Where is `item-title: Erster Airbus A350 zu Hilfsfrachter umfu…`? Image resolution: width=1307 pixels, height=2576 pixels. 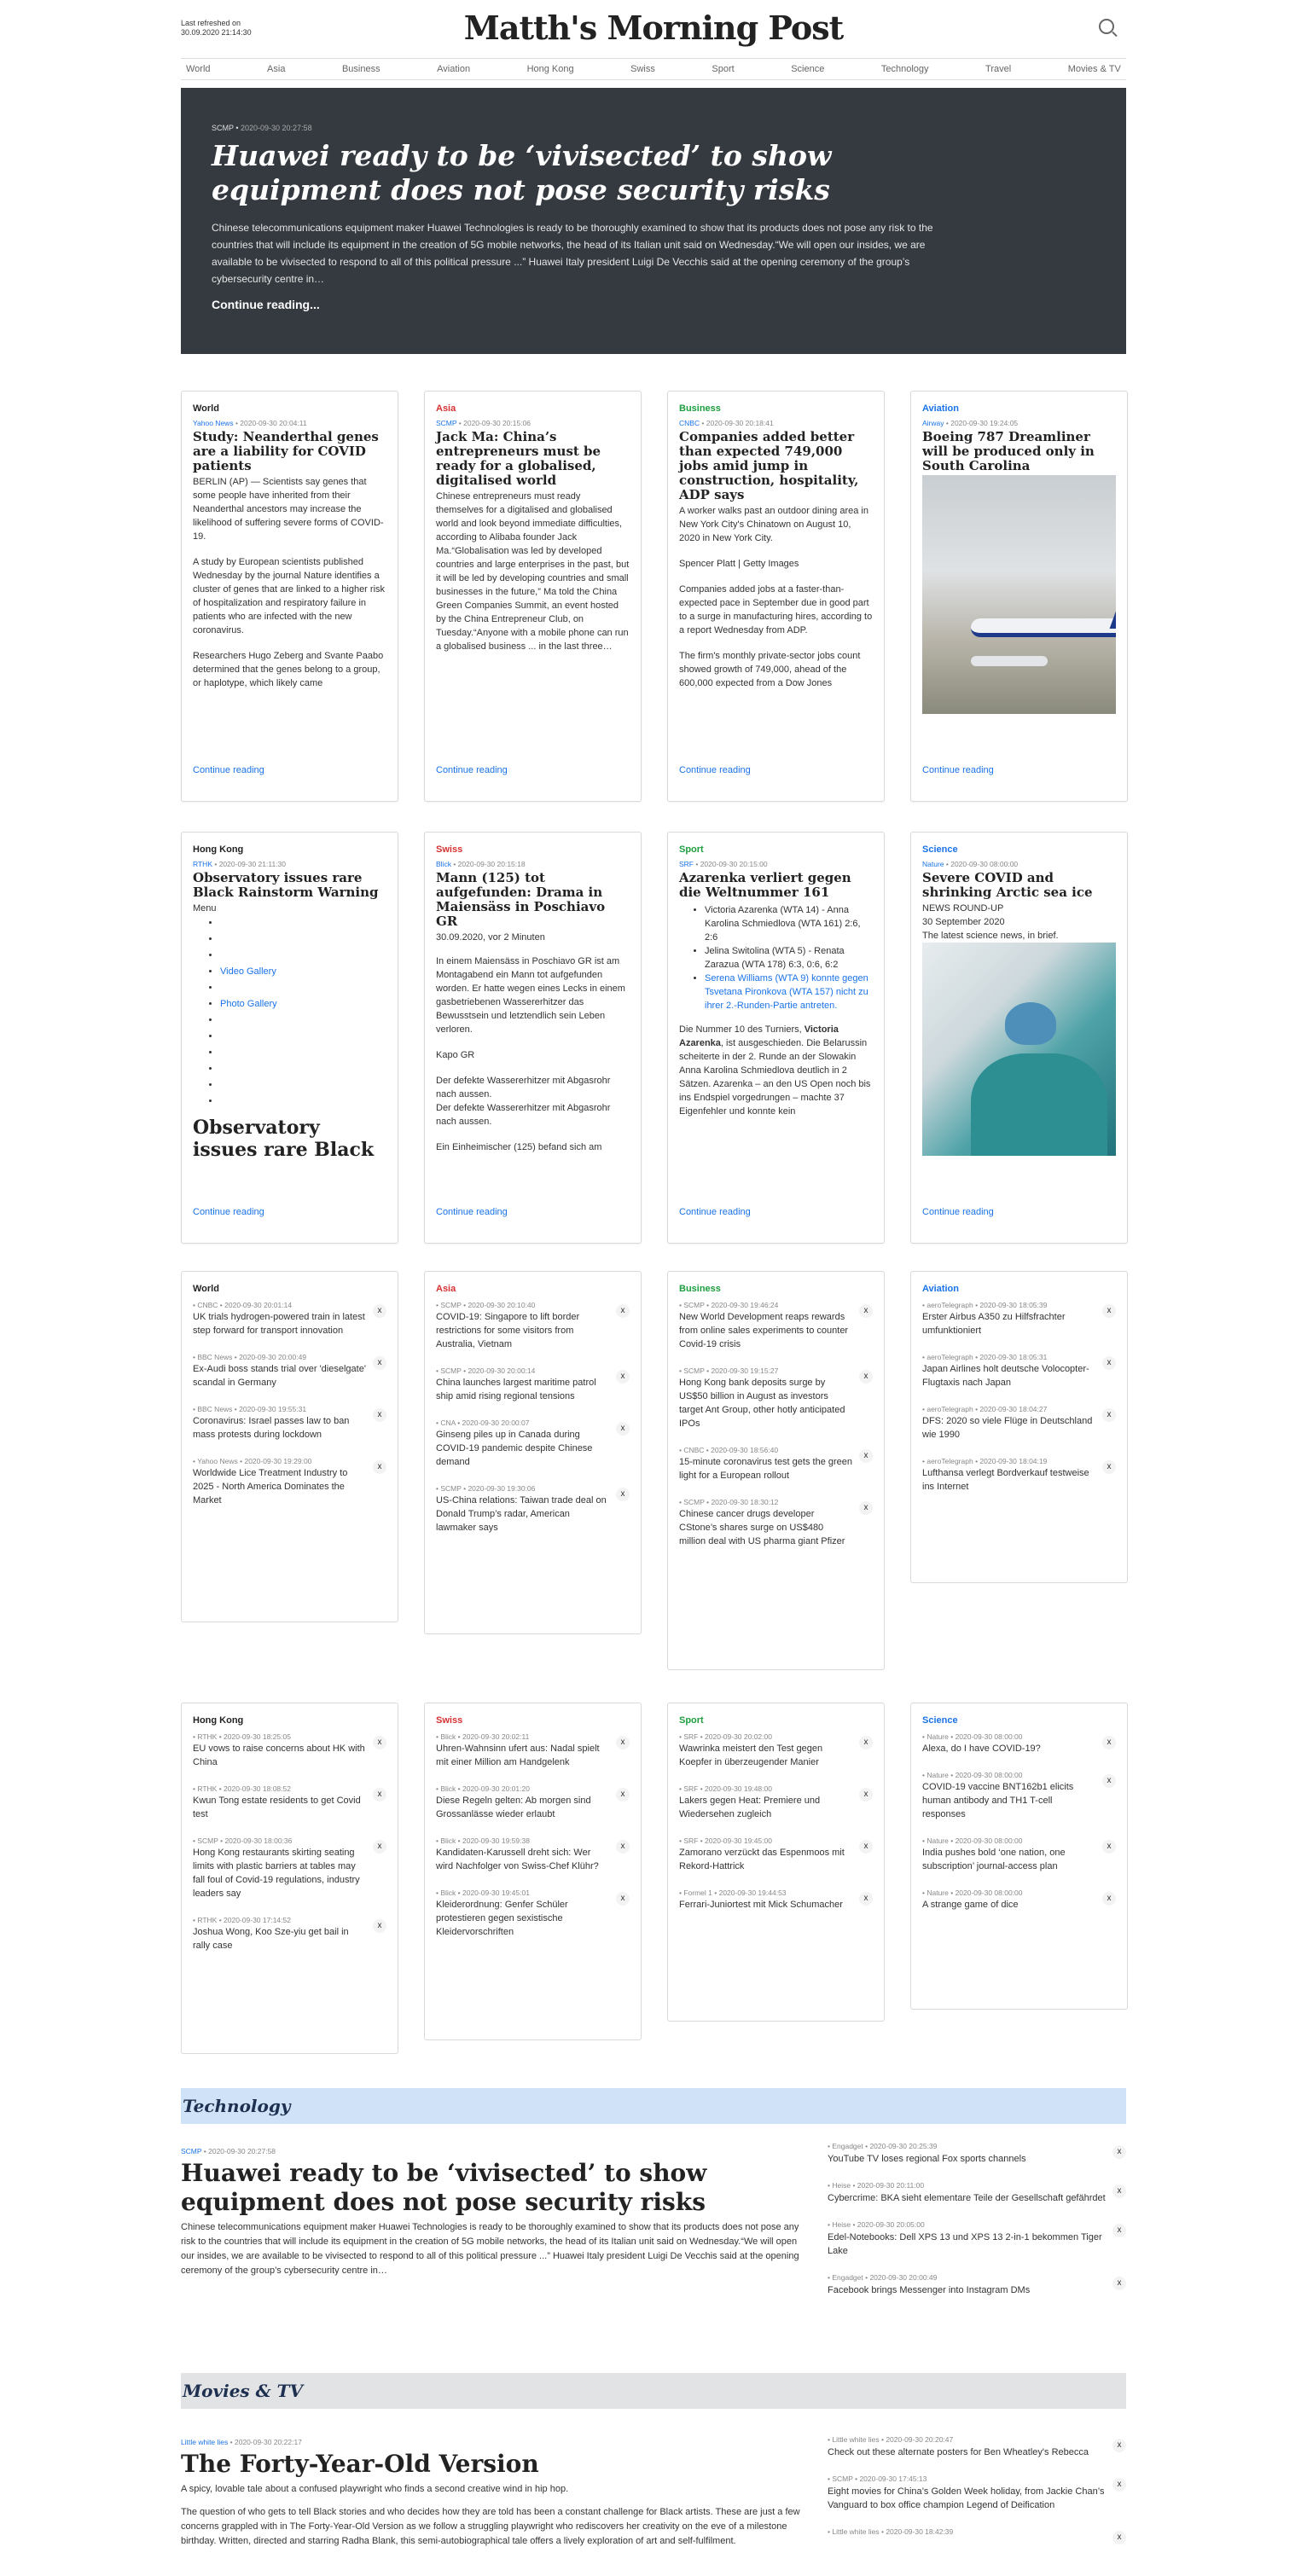 item-title: Erster Airbus A350 zu Hilfsfrachter umfu… is located at coordinates (1008, 1323).